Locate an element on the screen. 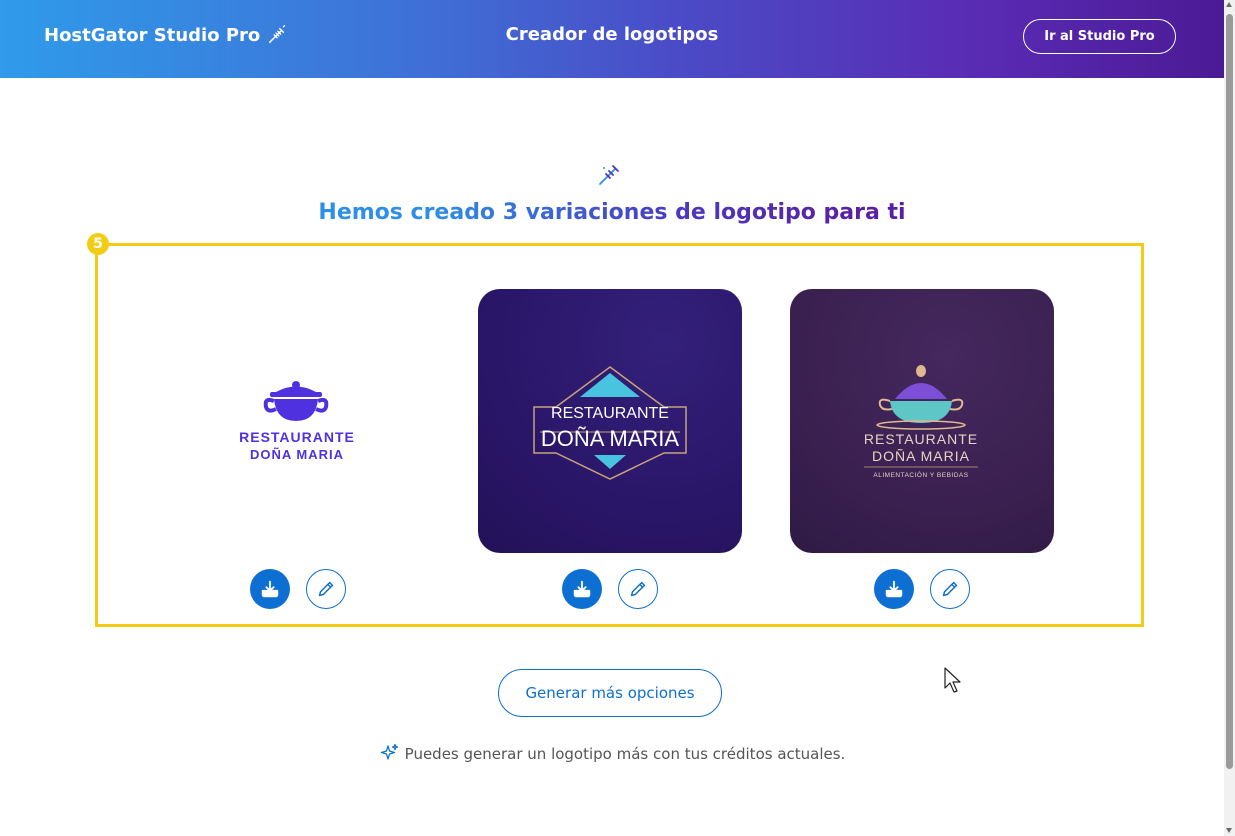  logo-variation-2: RESTAURANTE DOÑA MARIA is located at coordinates (610, 421).